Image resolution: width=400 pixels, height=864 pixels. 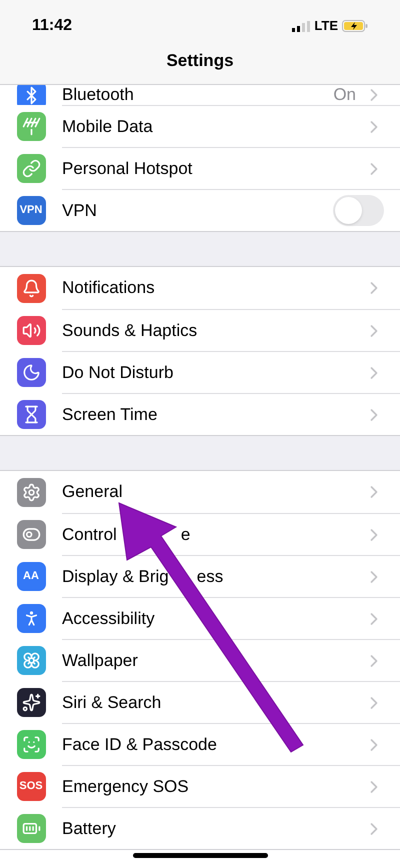 I want to click on row-label: Emergency SOS, so click(x=125, y=787).